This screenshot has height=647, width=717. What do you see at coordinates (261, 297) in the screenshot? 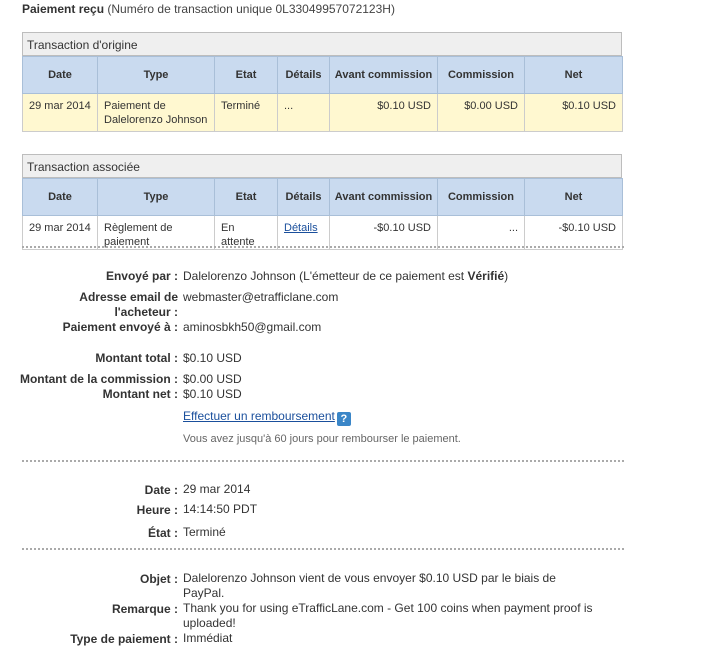
I see `buyer-email-value: webmaster@etrafficlane.com` at bounding box center [261, 297].